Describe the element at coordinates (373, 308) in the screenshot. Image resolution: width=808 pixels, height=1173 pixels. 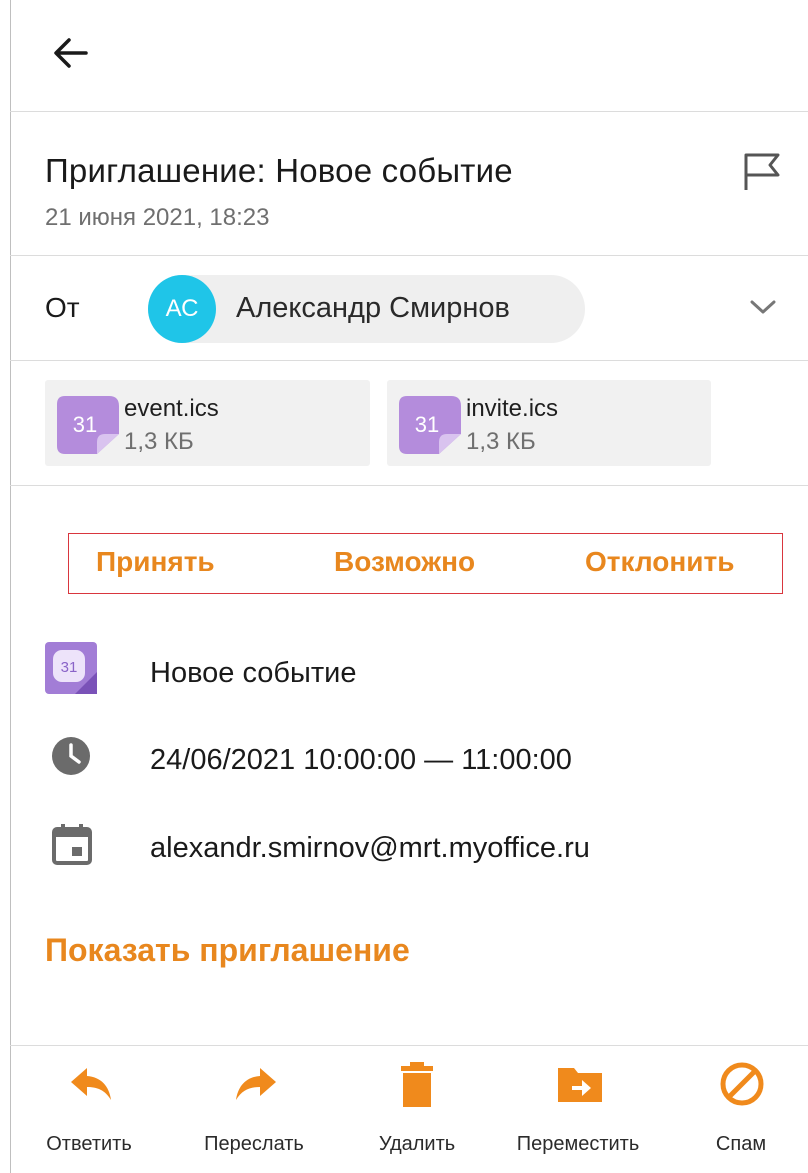
I see `sender-name: Александр Смирнов` at that location.